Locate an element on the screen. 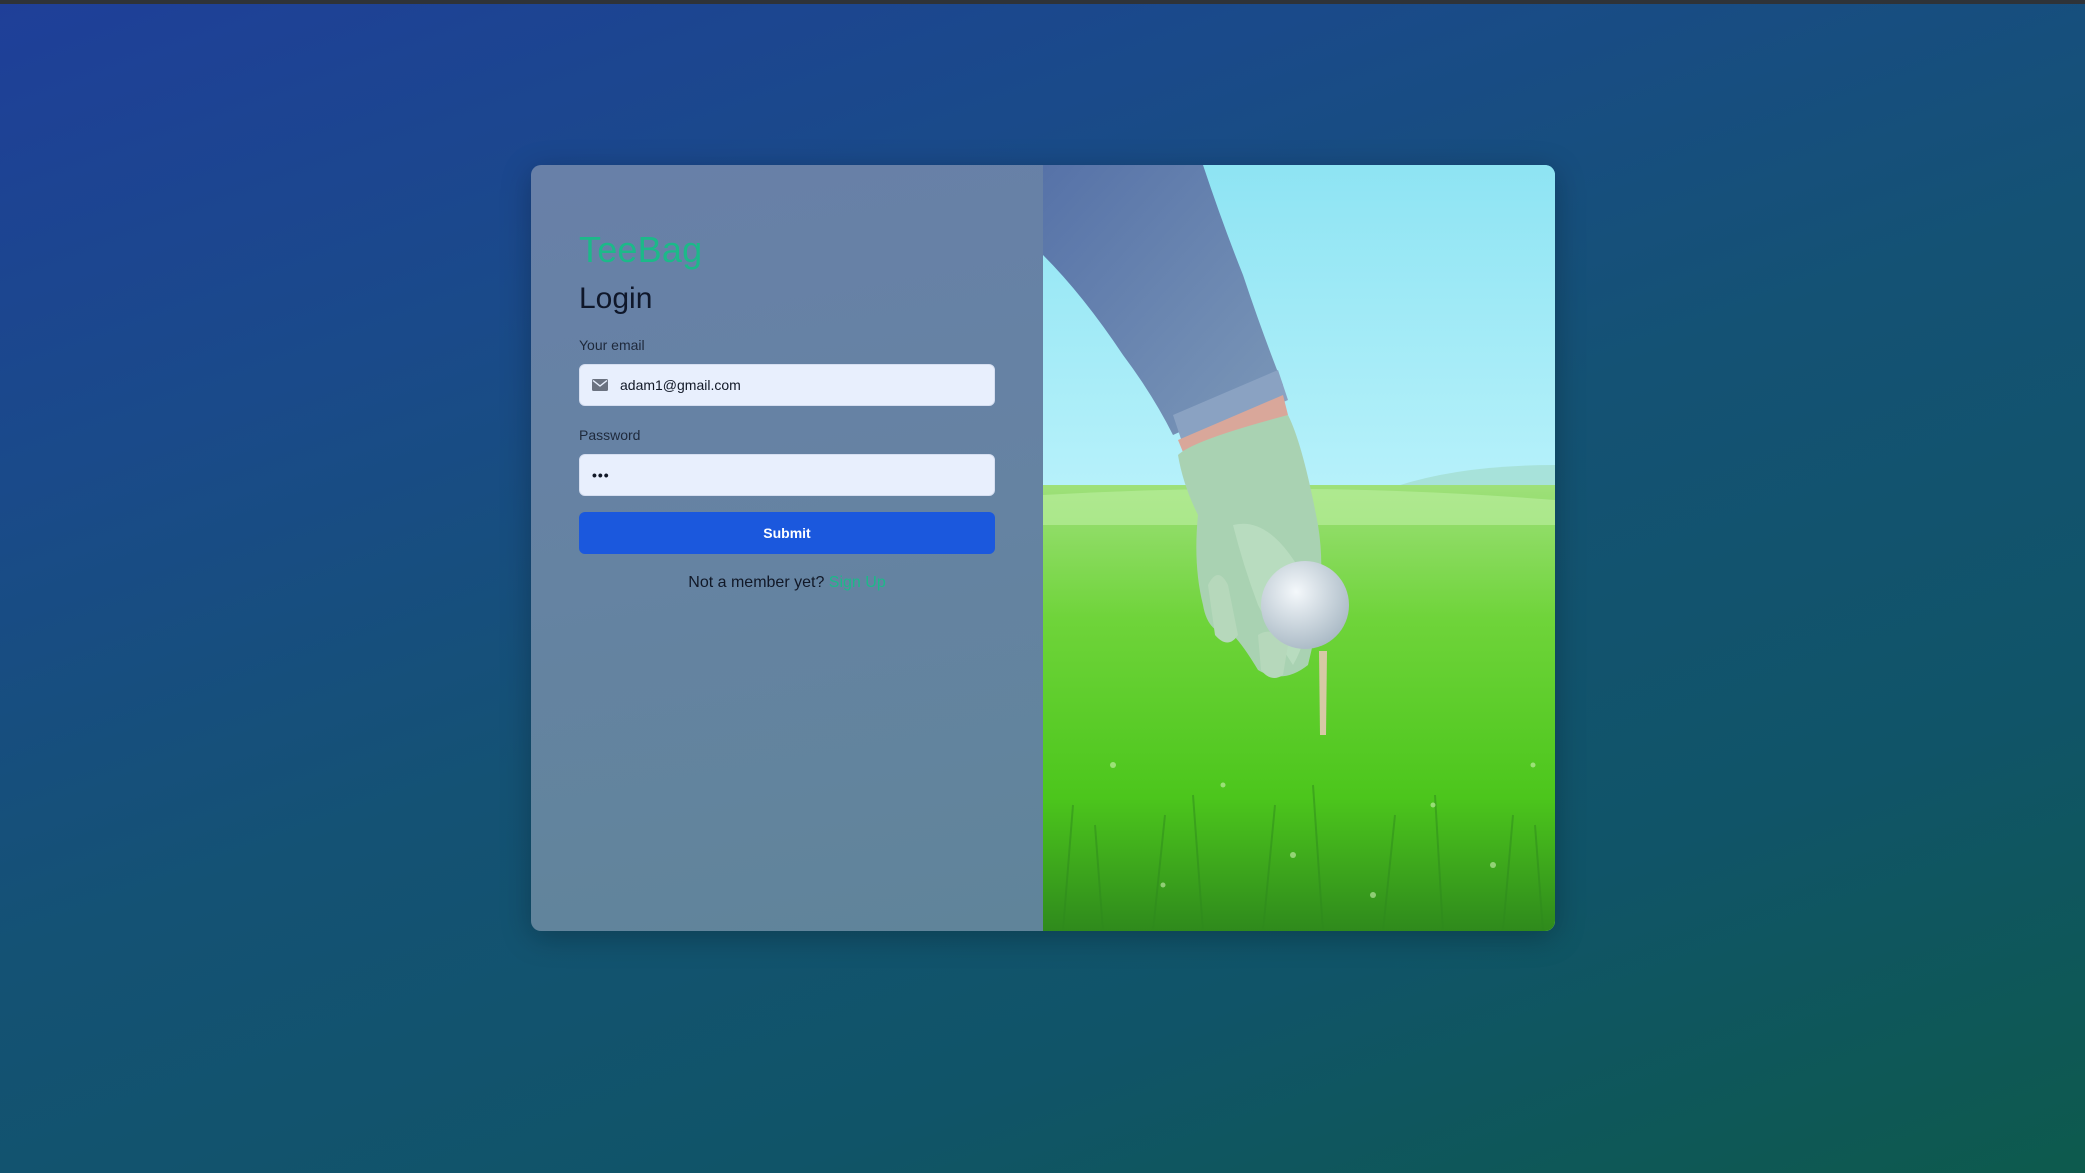 The image size is (2085, 1173). brand-logo-text: TeeBag is located at coordinates (641, 249).